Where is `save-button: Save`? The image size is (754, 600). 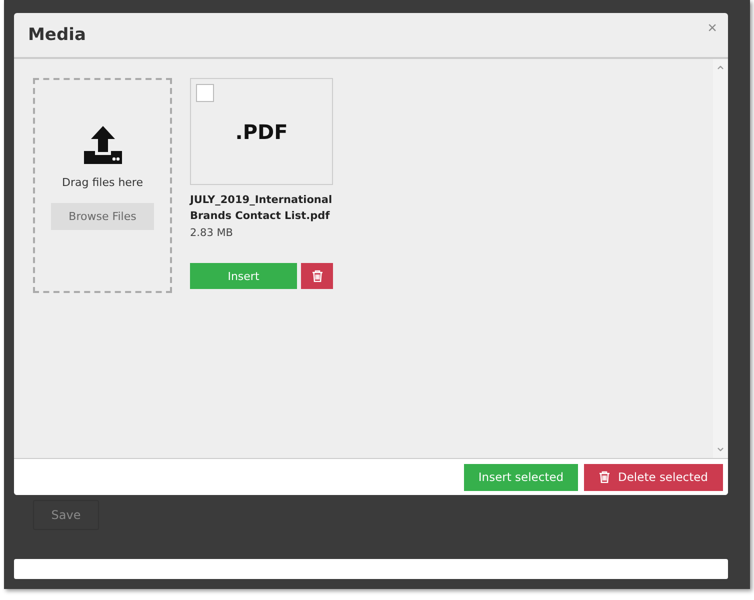 save-button: Save is located at coordinates (66, 515).